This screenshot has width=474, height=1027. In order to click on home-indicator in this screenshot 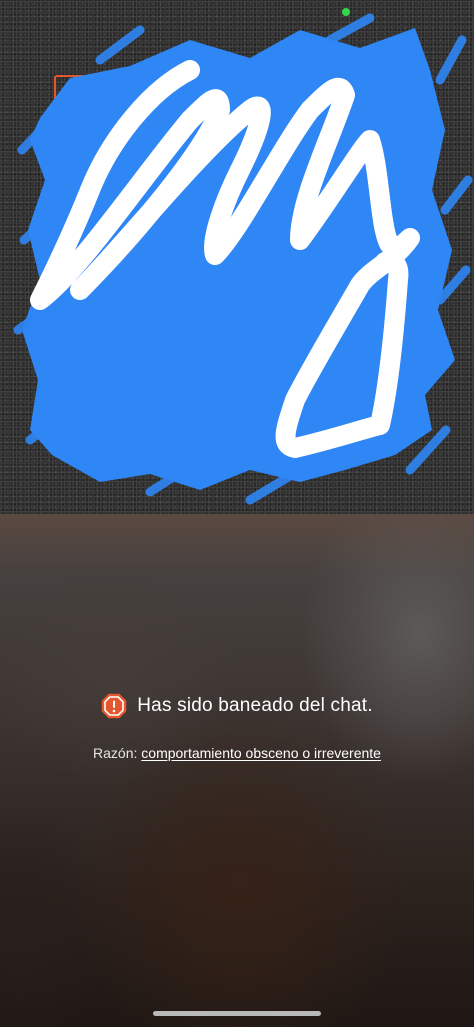, I will do `click(237, 1013)`.